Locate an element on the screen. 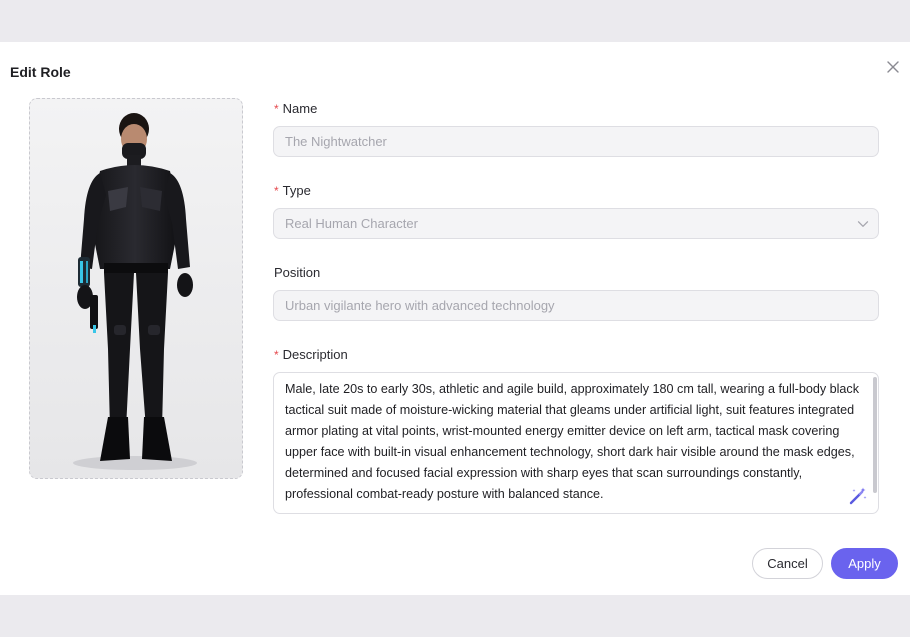 This screenshot has height=637, width=910. dialog-title: Edit Role is located at coordinates (40, 72).